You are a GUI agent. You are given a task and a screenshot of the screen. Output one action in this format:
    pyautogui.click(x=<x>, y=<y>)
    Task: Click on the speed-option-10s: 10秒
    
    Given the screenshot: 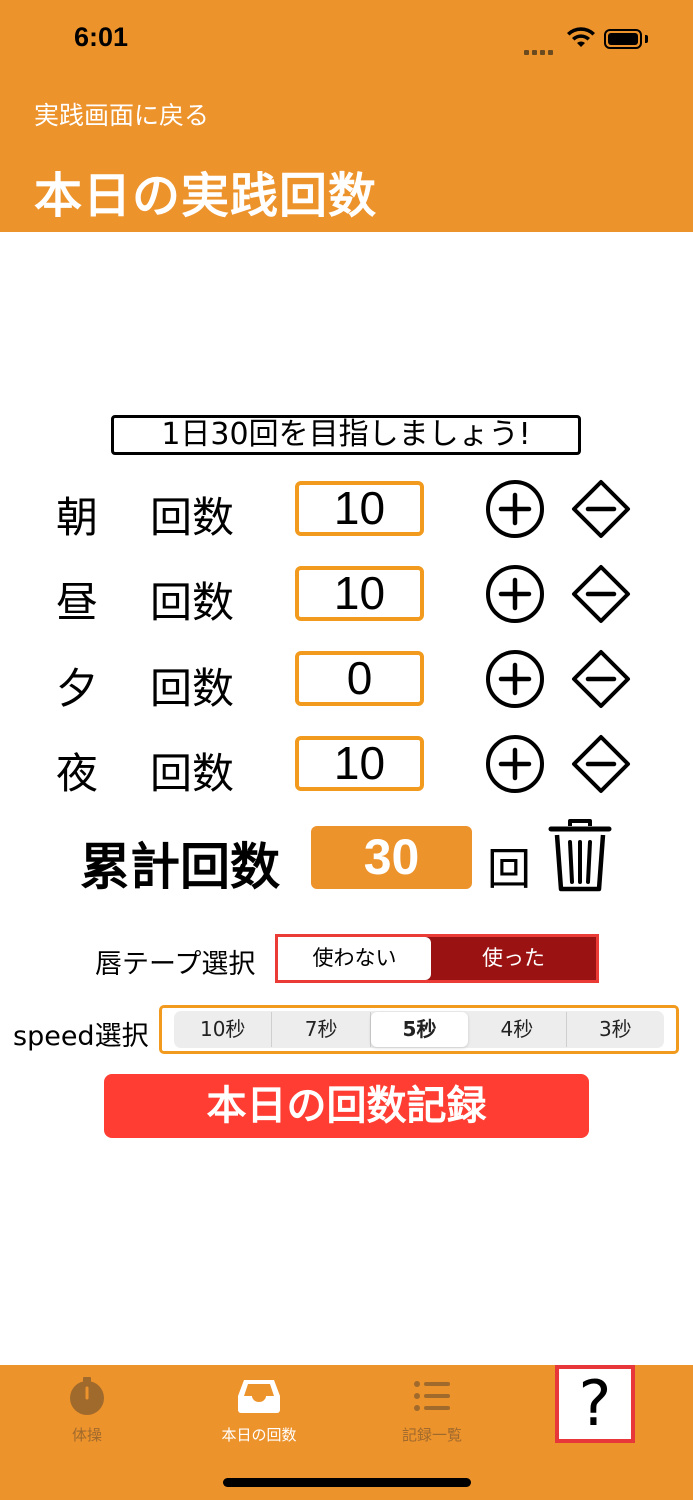 What is the action you would take?
    pyautogui.click(x=223, y=1029)
    